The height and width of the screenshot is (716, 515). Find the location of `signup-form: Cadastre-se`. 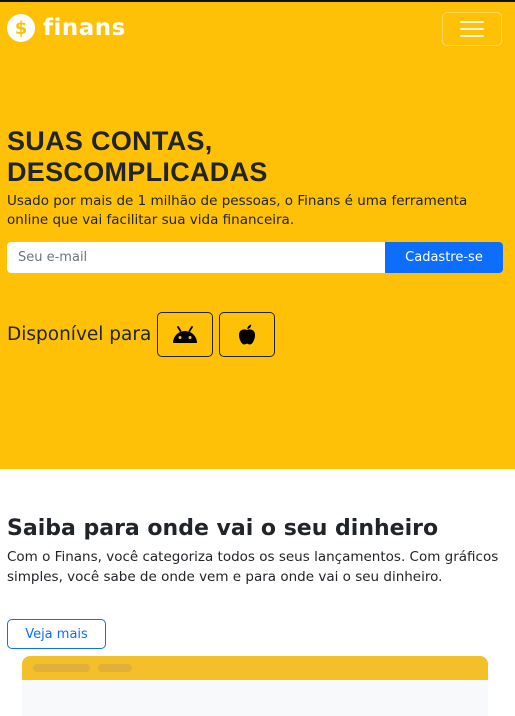

signup-form: Cadastre-se is located at coordinates (255, 257).